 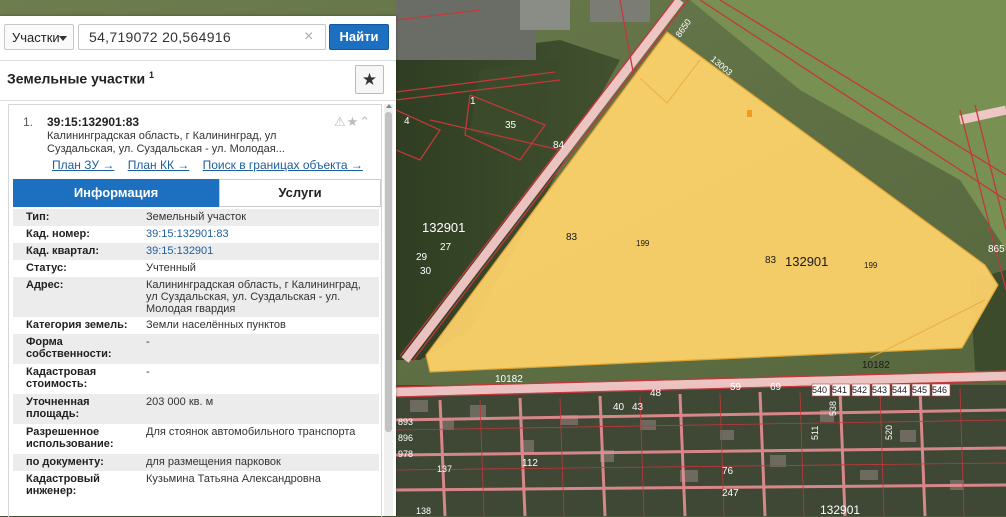 I want to click on parcel-label-112: 112, so click(x=530, y=463).